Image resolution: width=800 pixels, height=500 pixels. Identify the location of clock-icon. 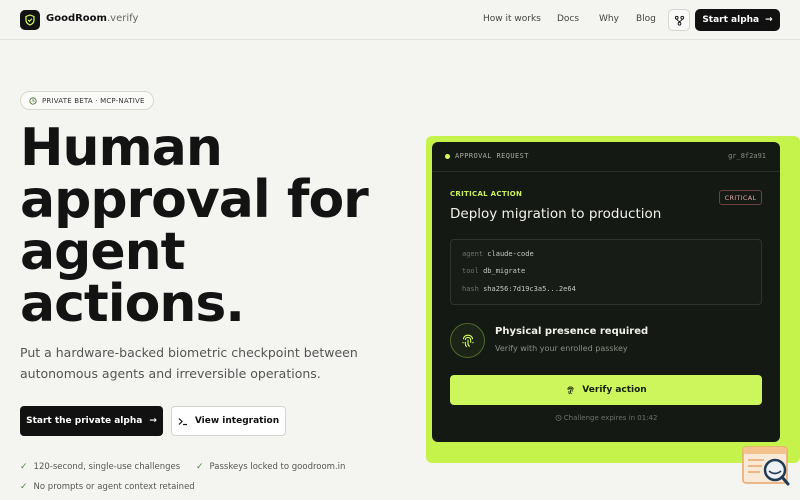
(33, 100).